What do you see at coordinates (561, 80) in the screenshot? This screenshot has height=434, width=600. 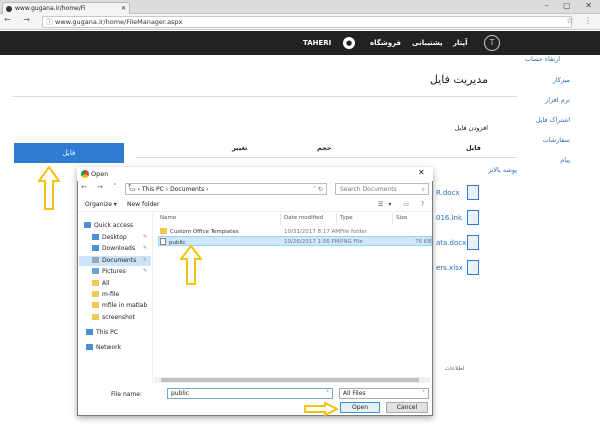 I see `sidebar-item-desk: میزکار` at bounding box center [561, 80].